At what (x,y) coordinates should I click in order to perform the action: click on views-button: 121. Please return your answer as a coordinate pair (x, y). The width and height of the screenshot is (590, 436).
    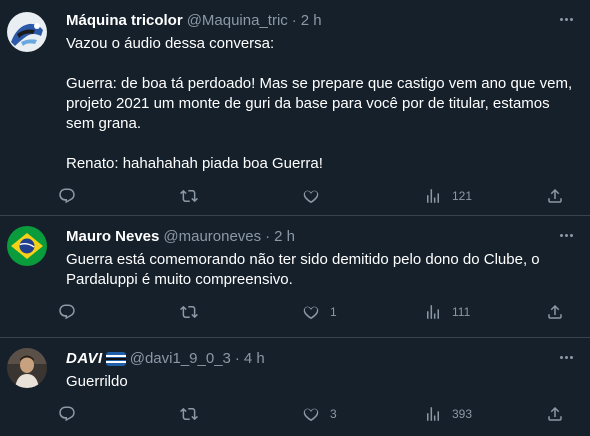
    Looking at the image, I should click on (485, 196).